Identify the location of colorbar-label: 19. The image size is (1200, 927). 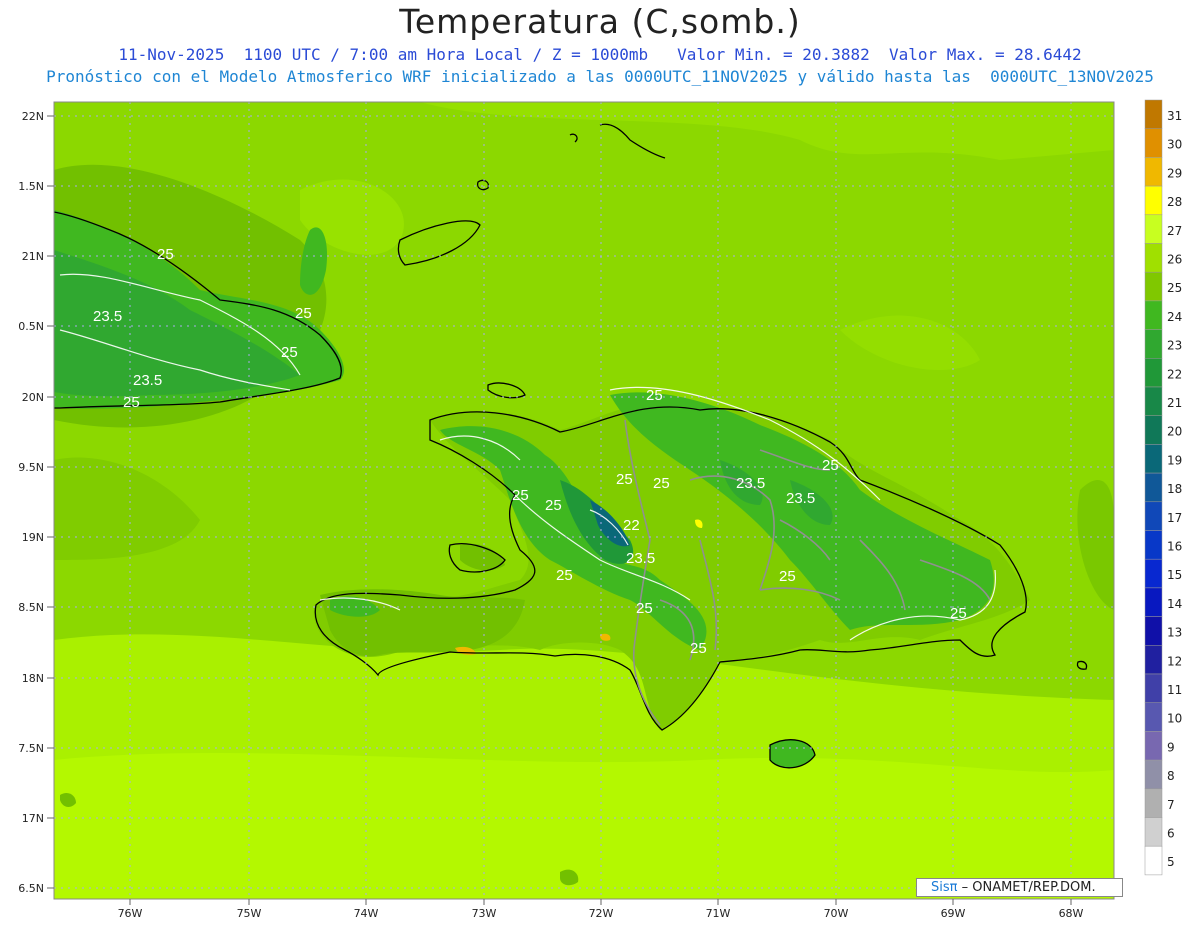
(1174, 460).